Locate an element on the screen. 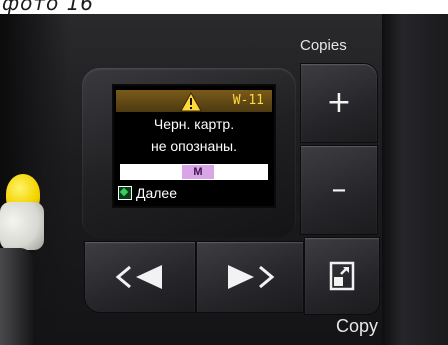 This screenshot has height=345, width=448. minus-button: – is located at coordinates (339, 190).